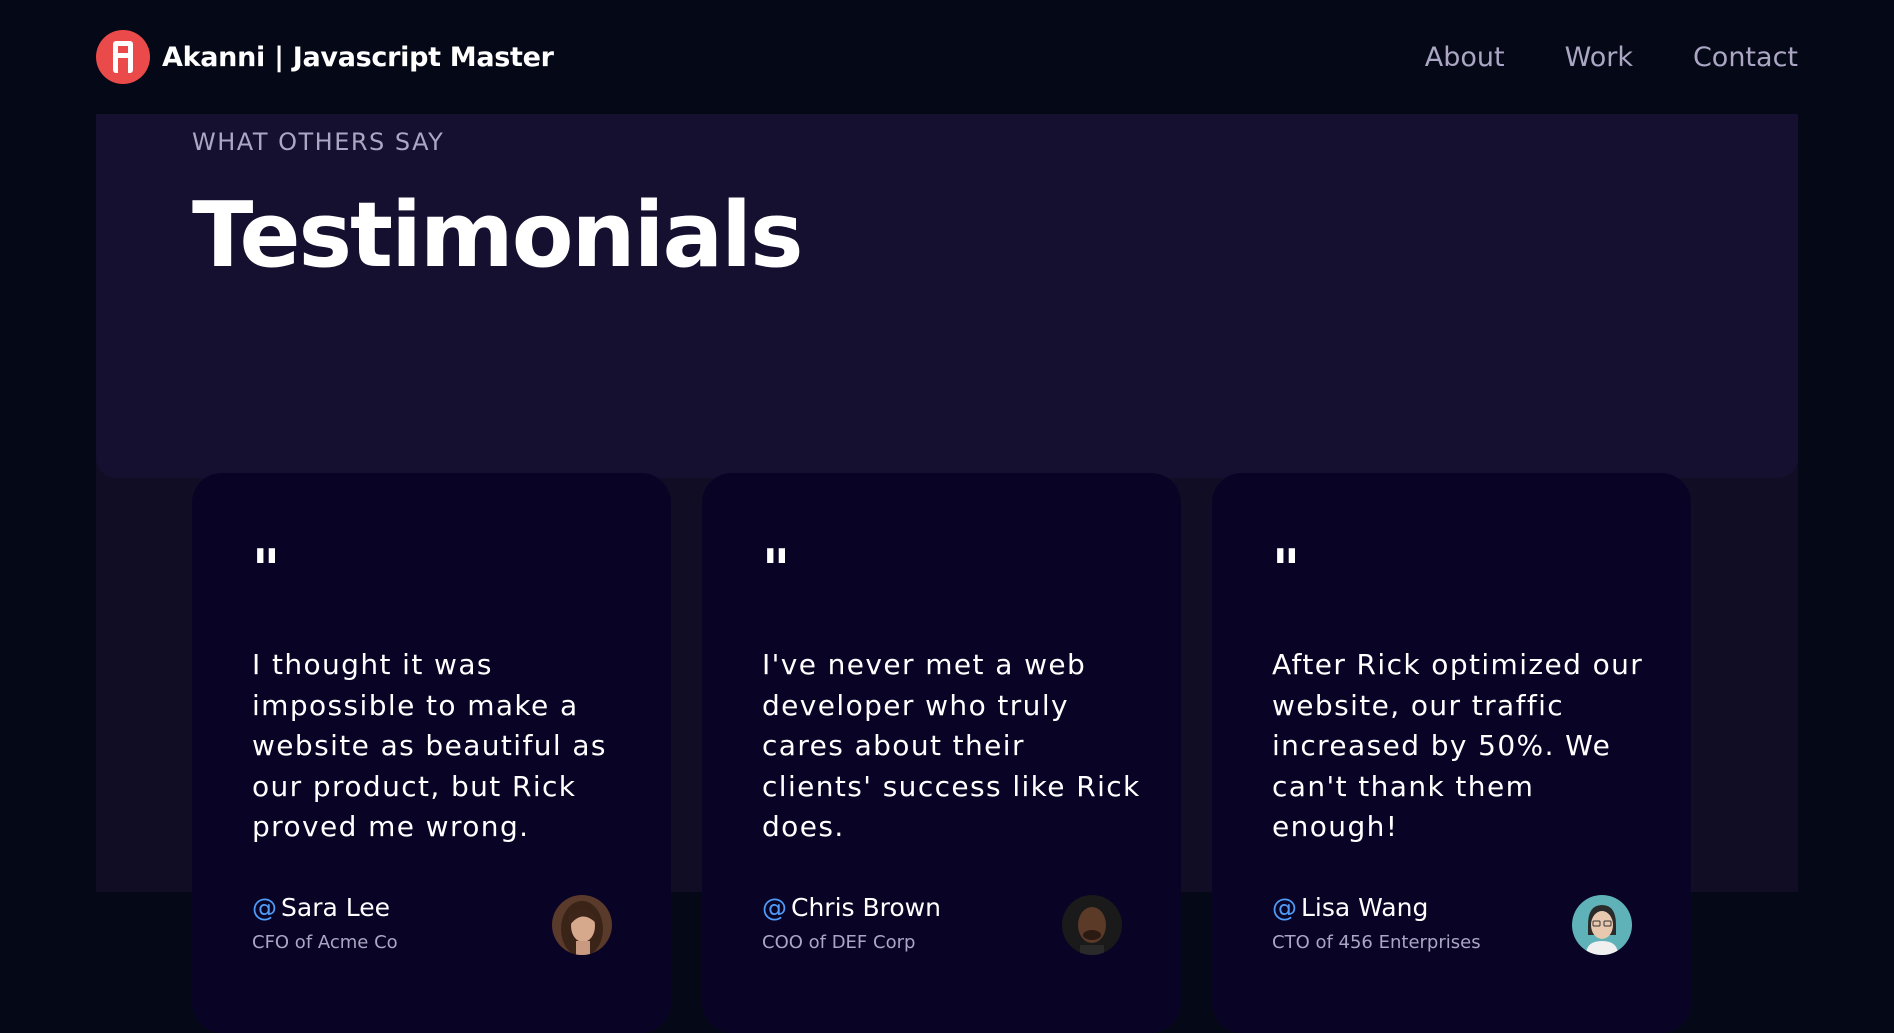  I want to click on brand-link: Akanni | Javascript Master, so click(325, 57).